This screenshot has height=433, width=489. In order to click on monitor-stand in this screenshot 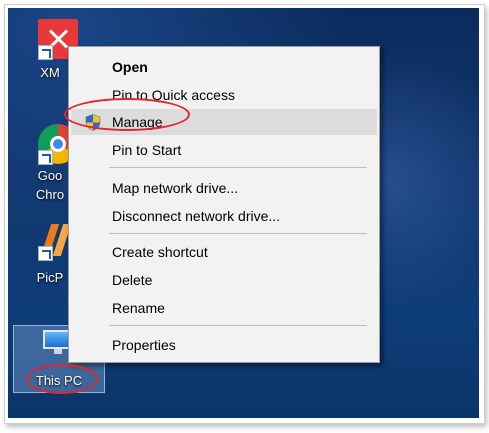, I will do `click(58, 351)`.